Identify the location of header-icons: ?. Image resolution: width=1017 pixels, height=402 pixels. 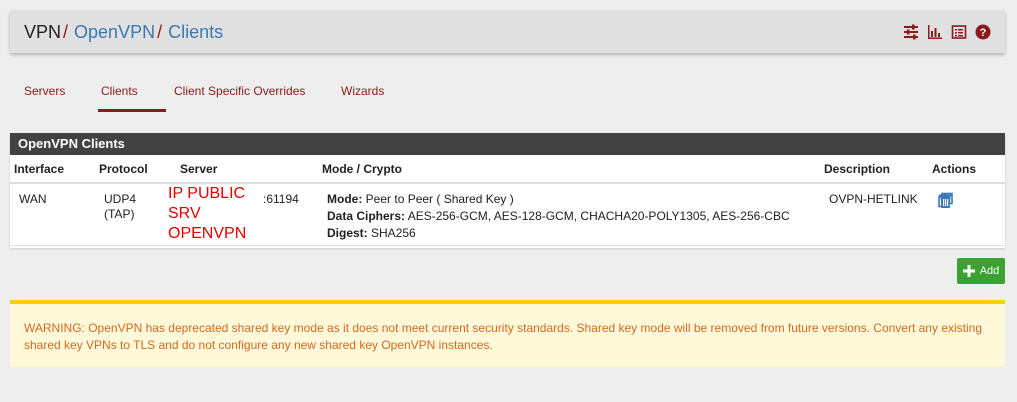
(947, 32).